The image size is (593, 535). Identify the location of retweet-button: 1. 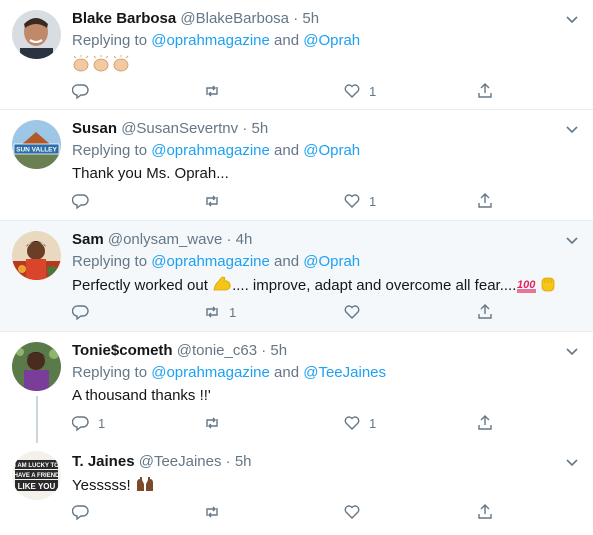
(219, 312).